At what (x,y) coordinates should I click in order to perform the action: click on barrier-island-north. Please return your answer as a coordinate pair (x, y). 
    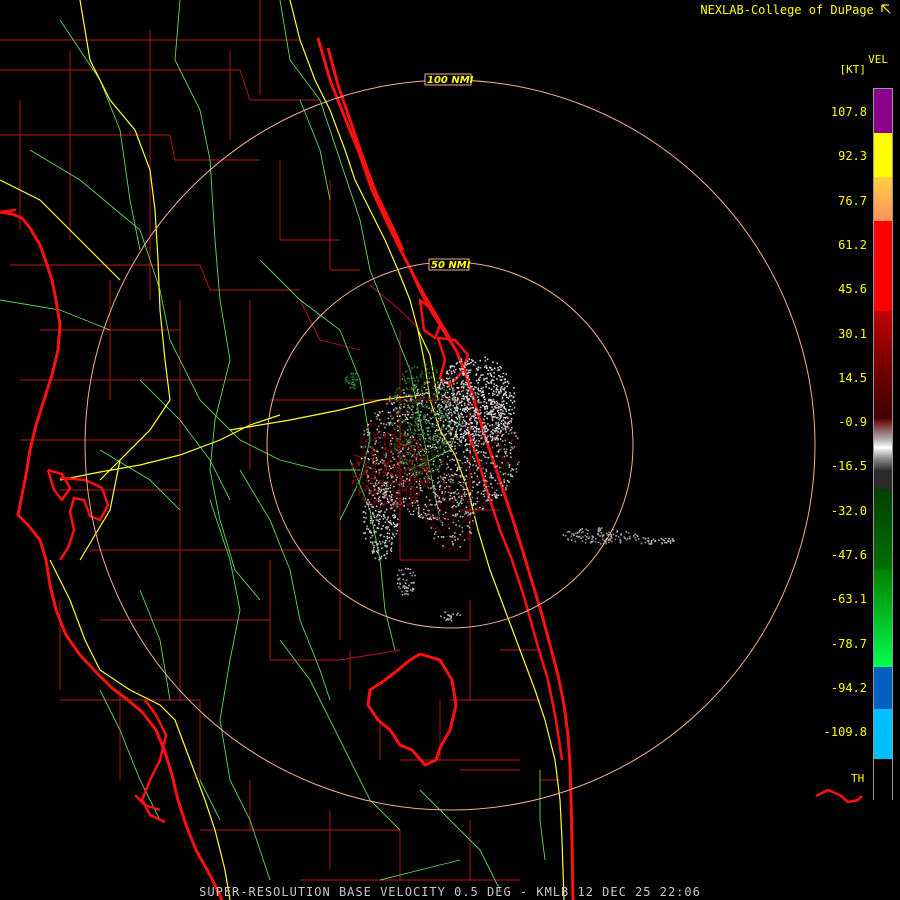
    Looking at the image, I should click on (365, 149).